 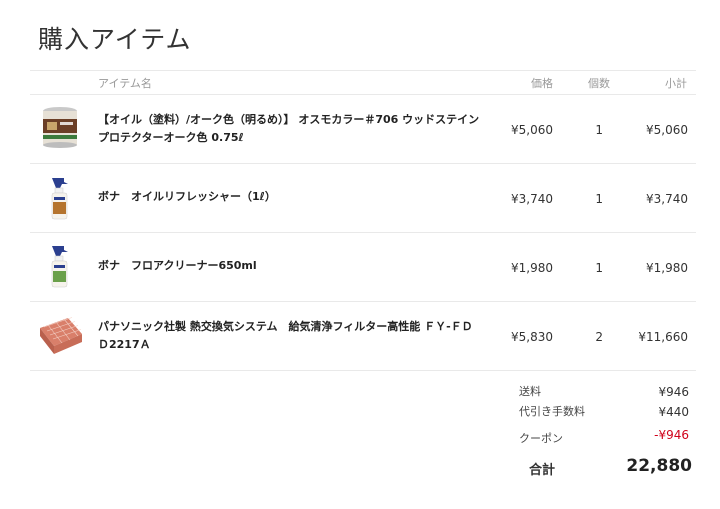 What do you see at coordinates (671, 435) in the screenshot?
I see `coupon-value: -¥946` at bounding box center [671, 435].